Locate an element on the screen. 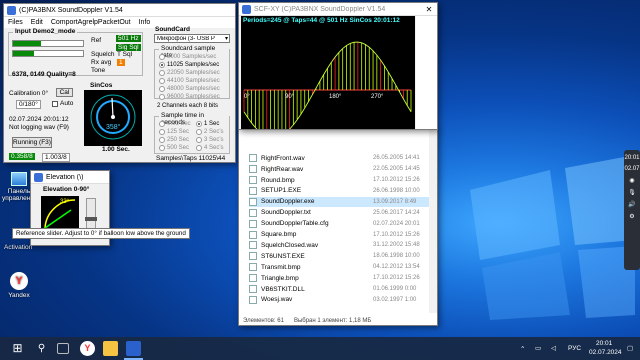 The height and width of the screenshot is (360, 640). explorer-scrollbar is located at coordinates (433, 221).